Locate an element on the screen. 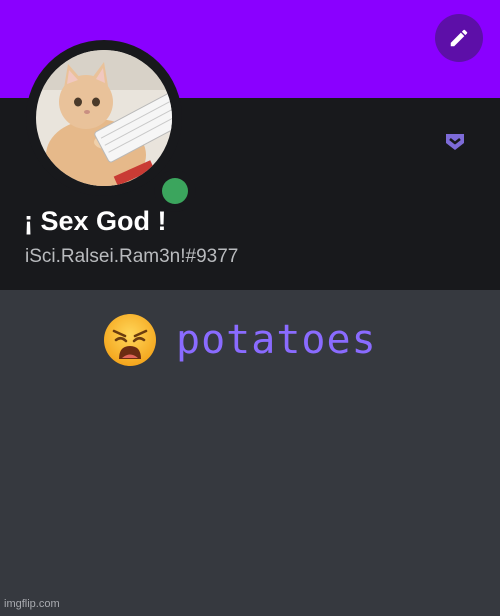  online-dot is located at coordinates (175, 191).